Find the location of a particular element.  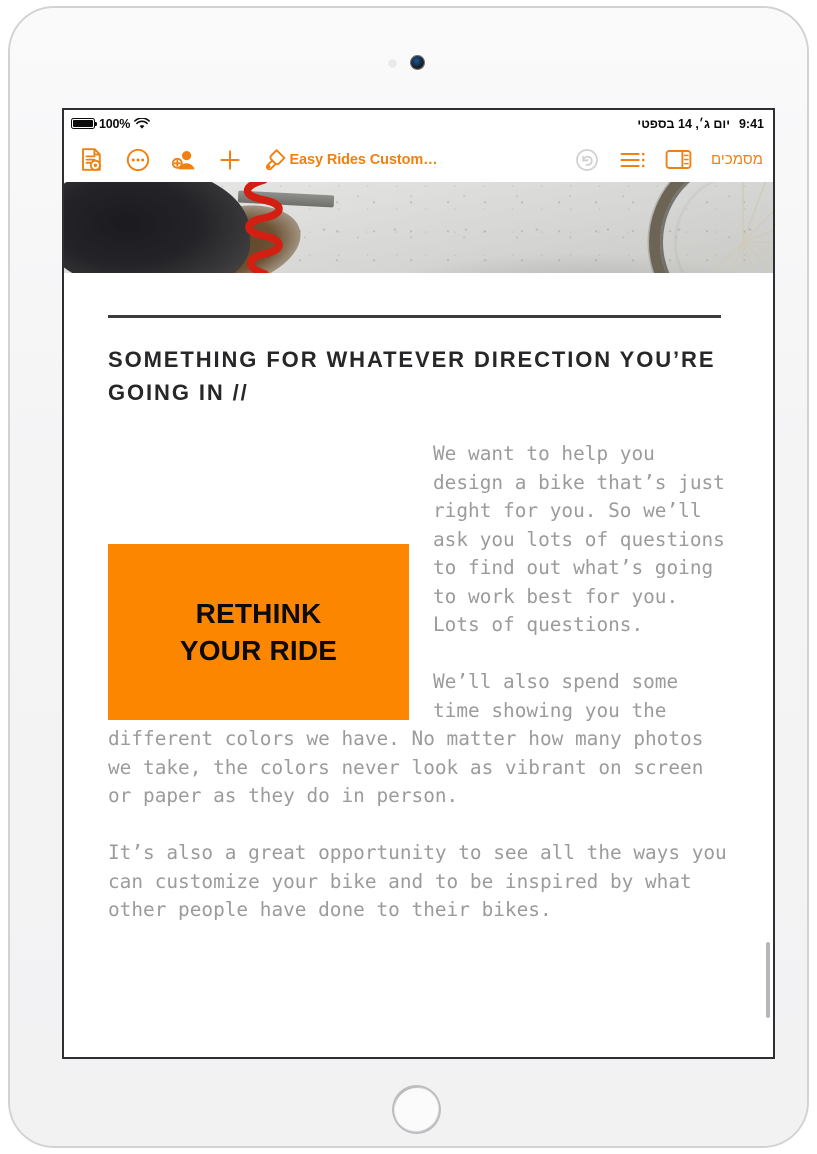

banner-bike-wheel is located at coordinates (711, 227).